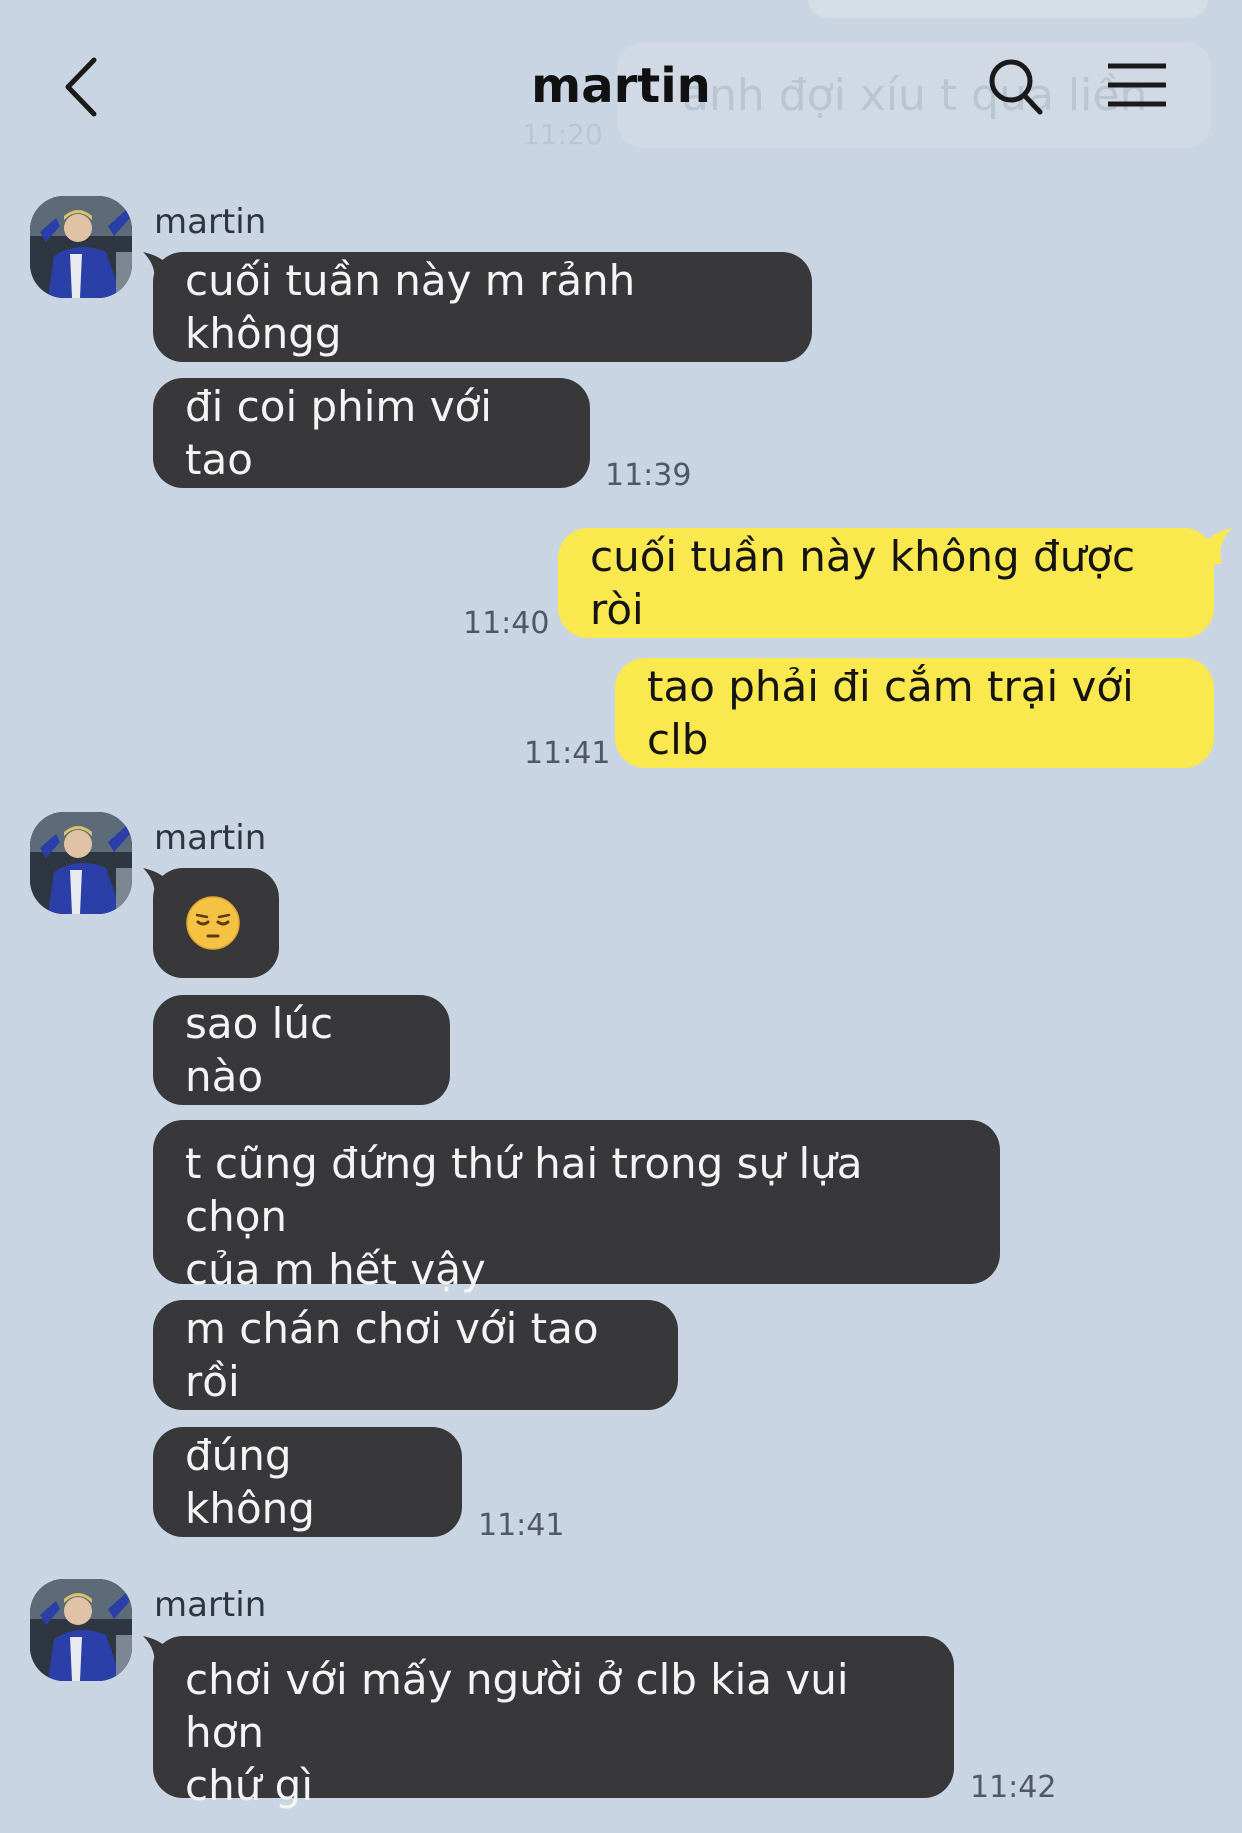 The height and width of the screenshot is (1833, 1242). Describe the element at coordinates (213, 923) in the screenshot. I see `pensive-face-emoji` at that location.